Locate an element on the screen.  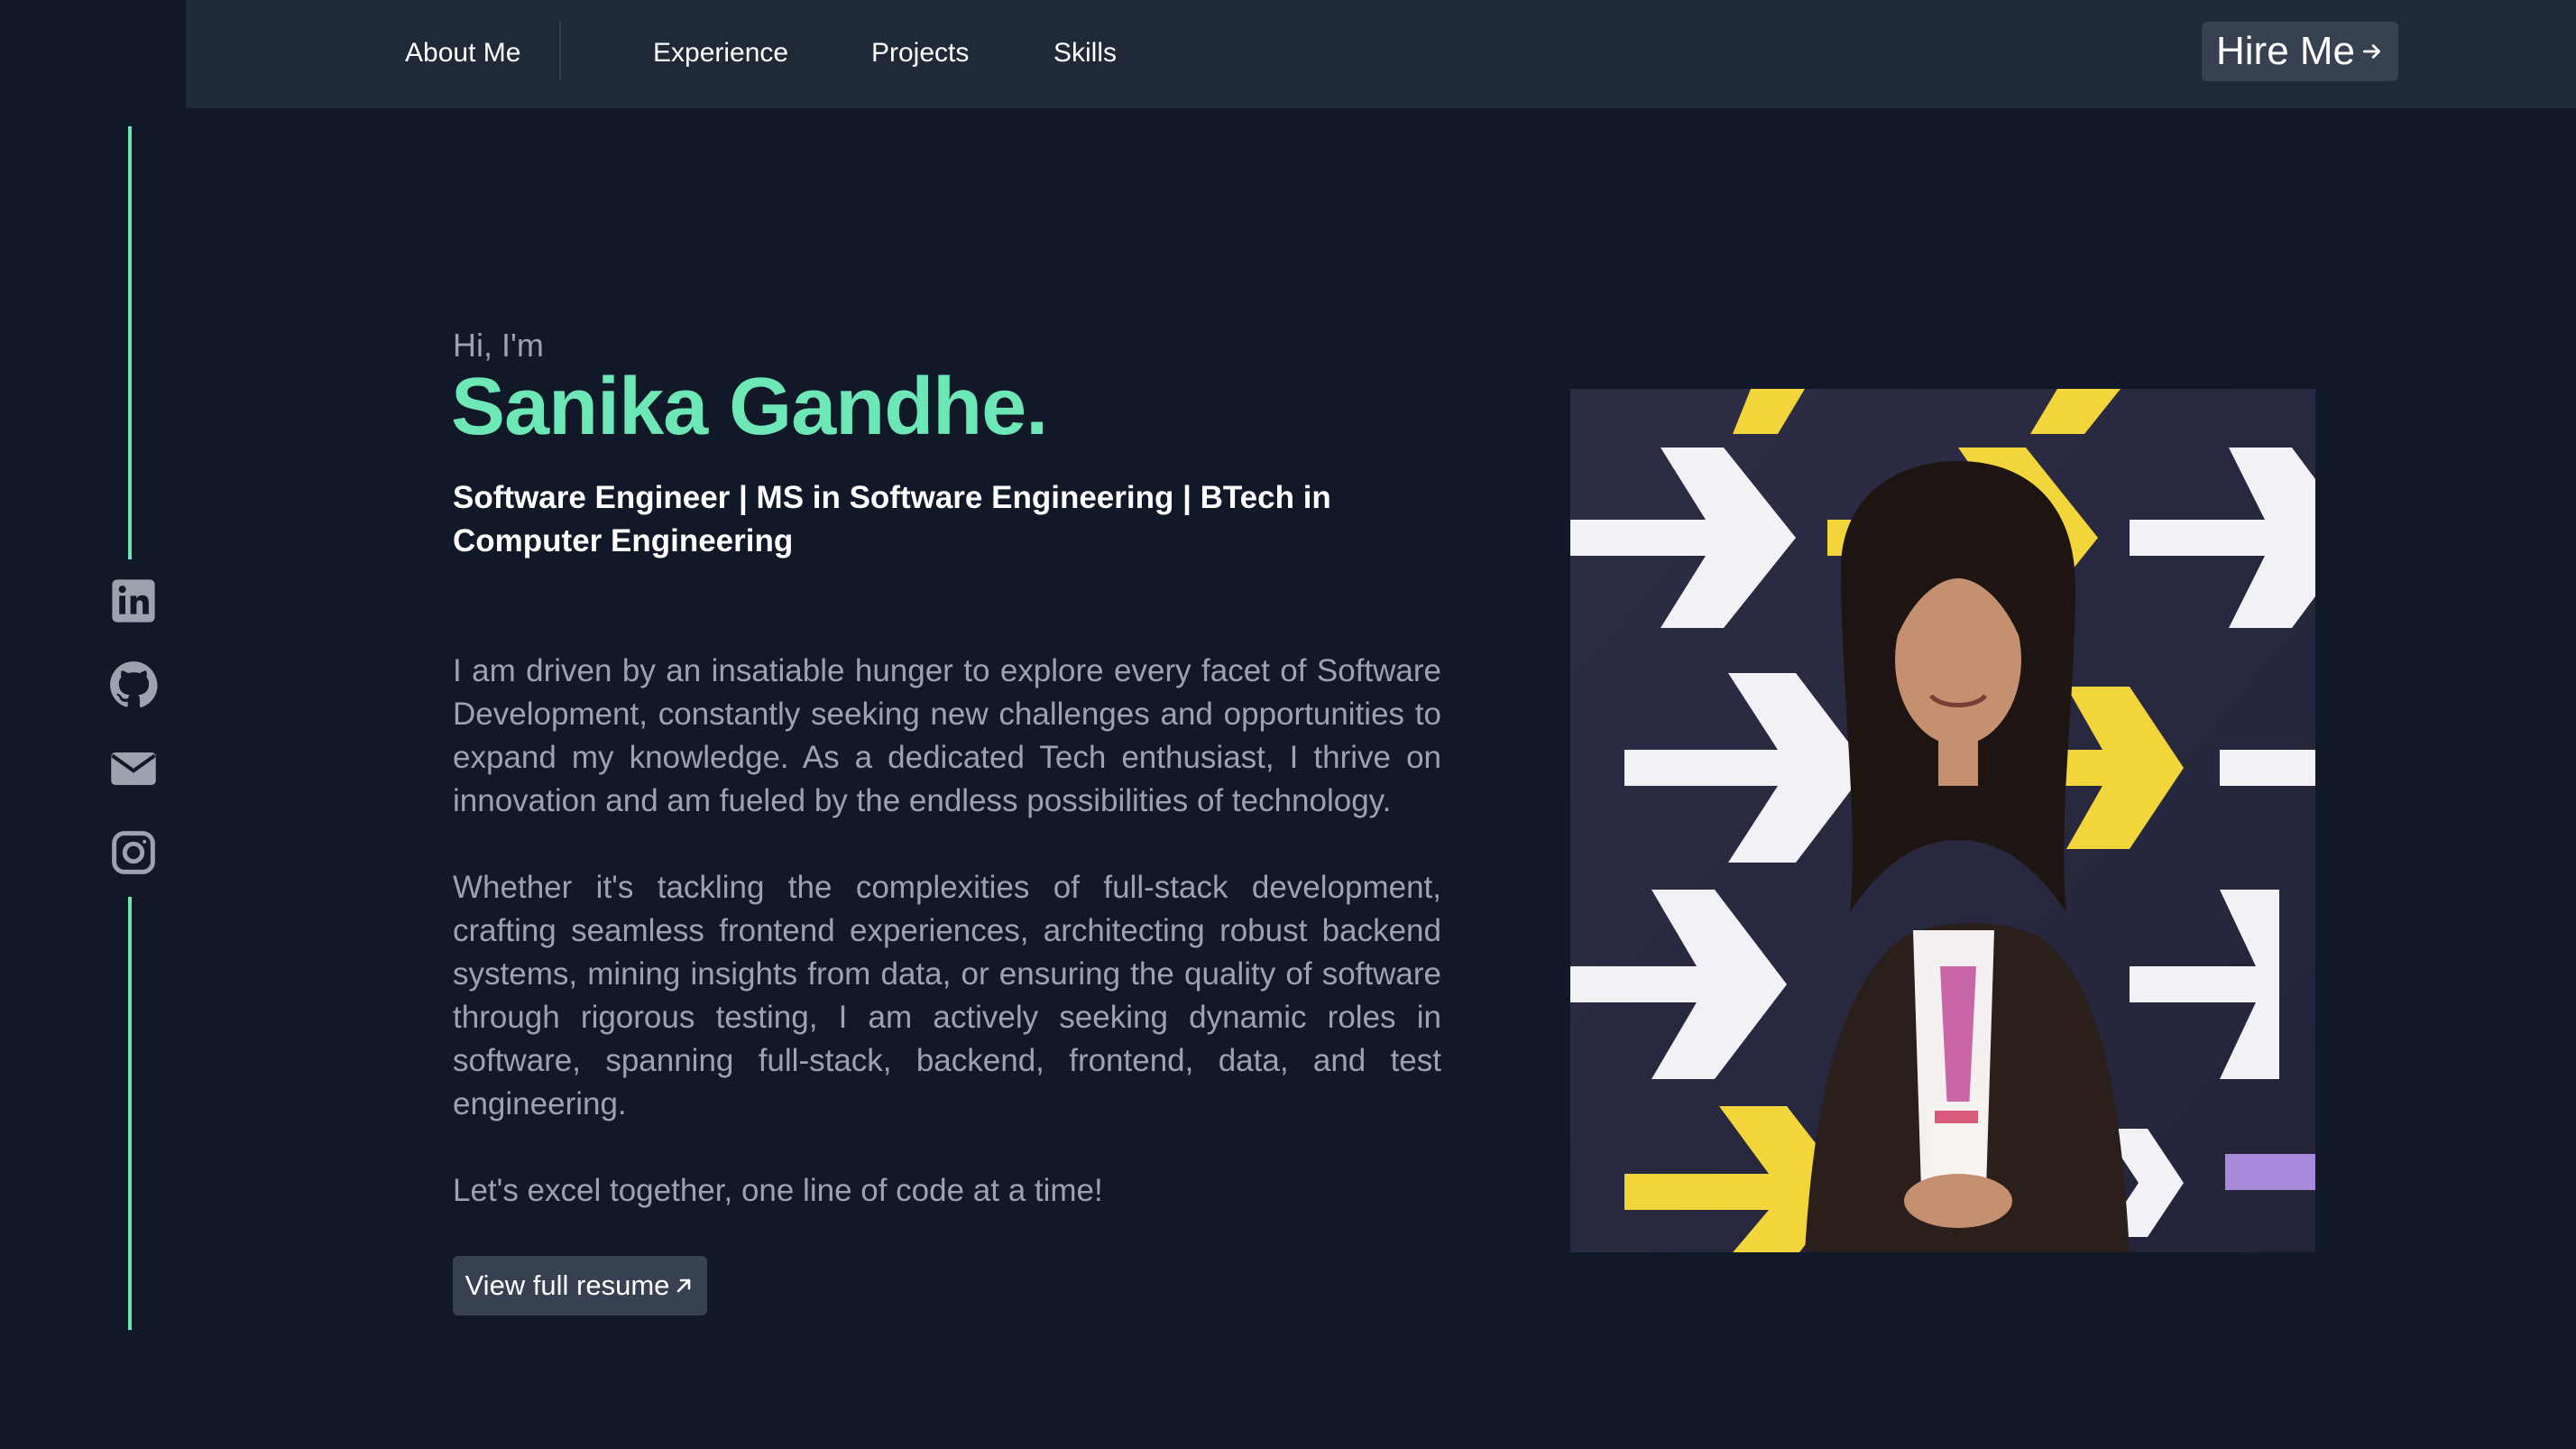
hire-me-label: Hire Me is located at coordinates (2286, 51).